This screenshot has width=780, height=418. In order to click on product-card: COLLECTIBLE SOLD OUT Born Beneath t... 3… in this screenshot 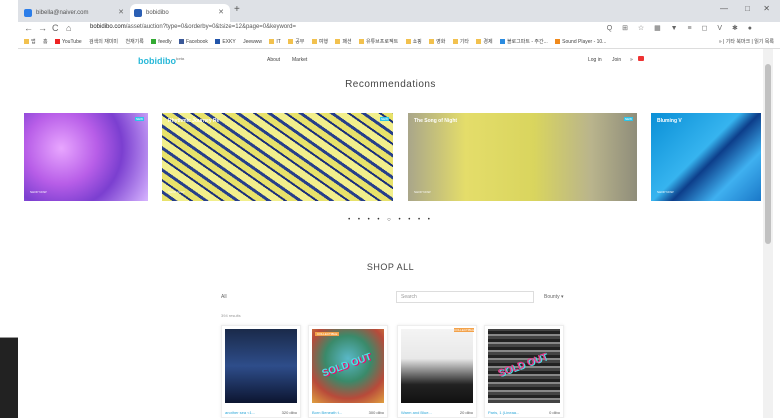, I will do `click(348, 371)`.